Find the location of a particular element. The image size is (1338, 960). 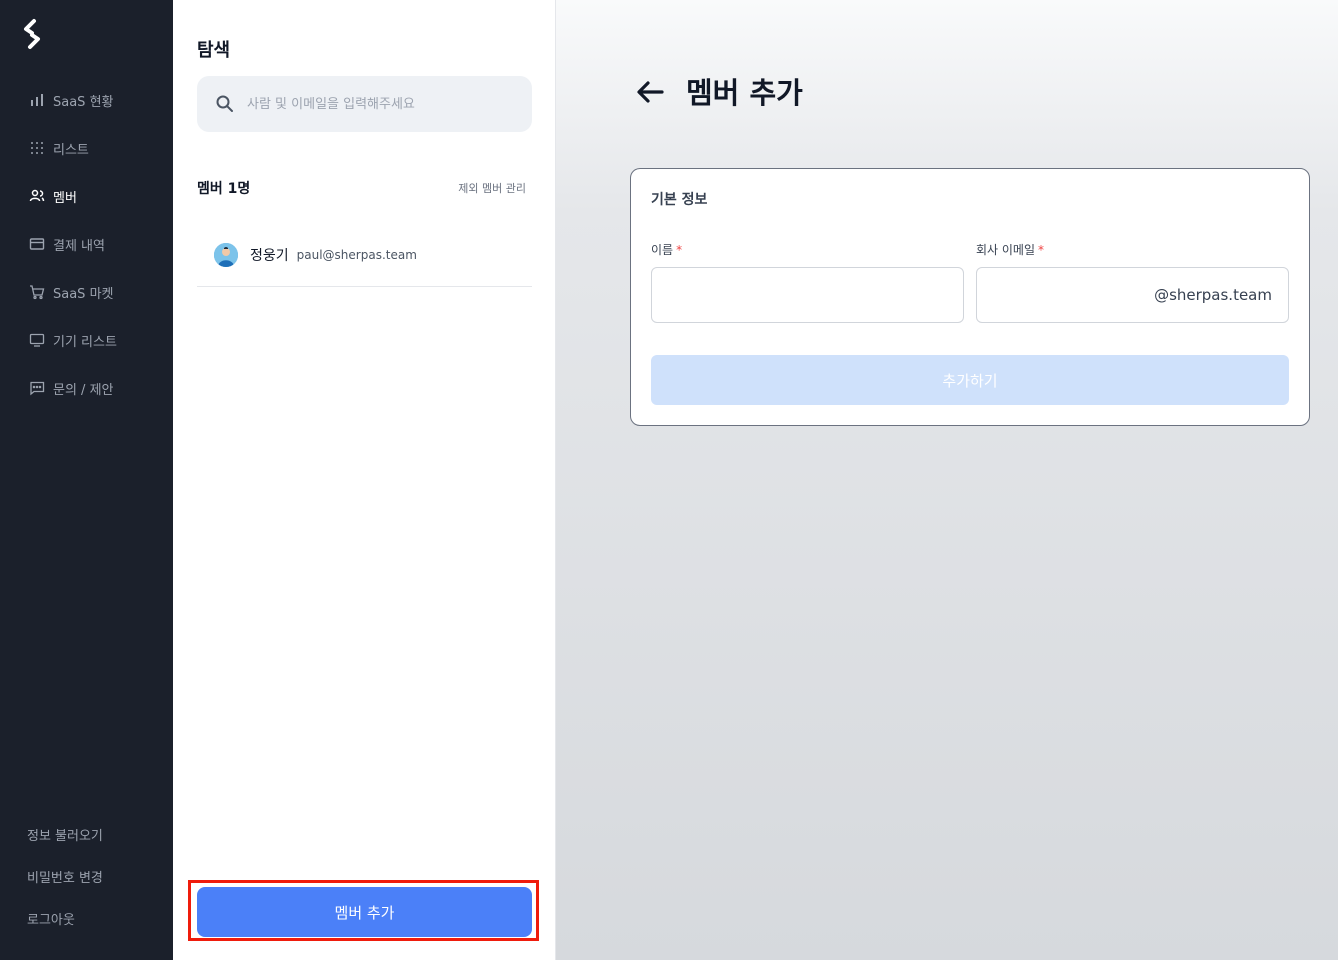

users-icon is located at coordinates (37, 196).